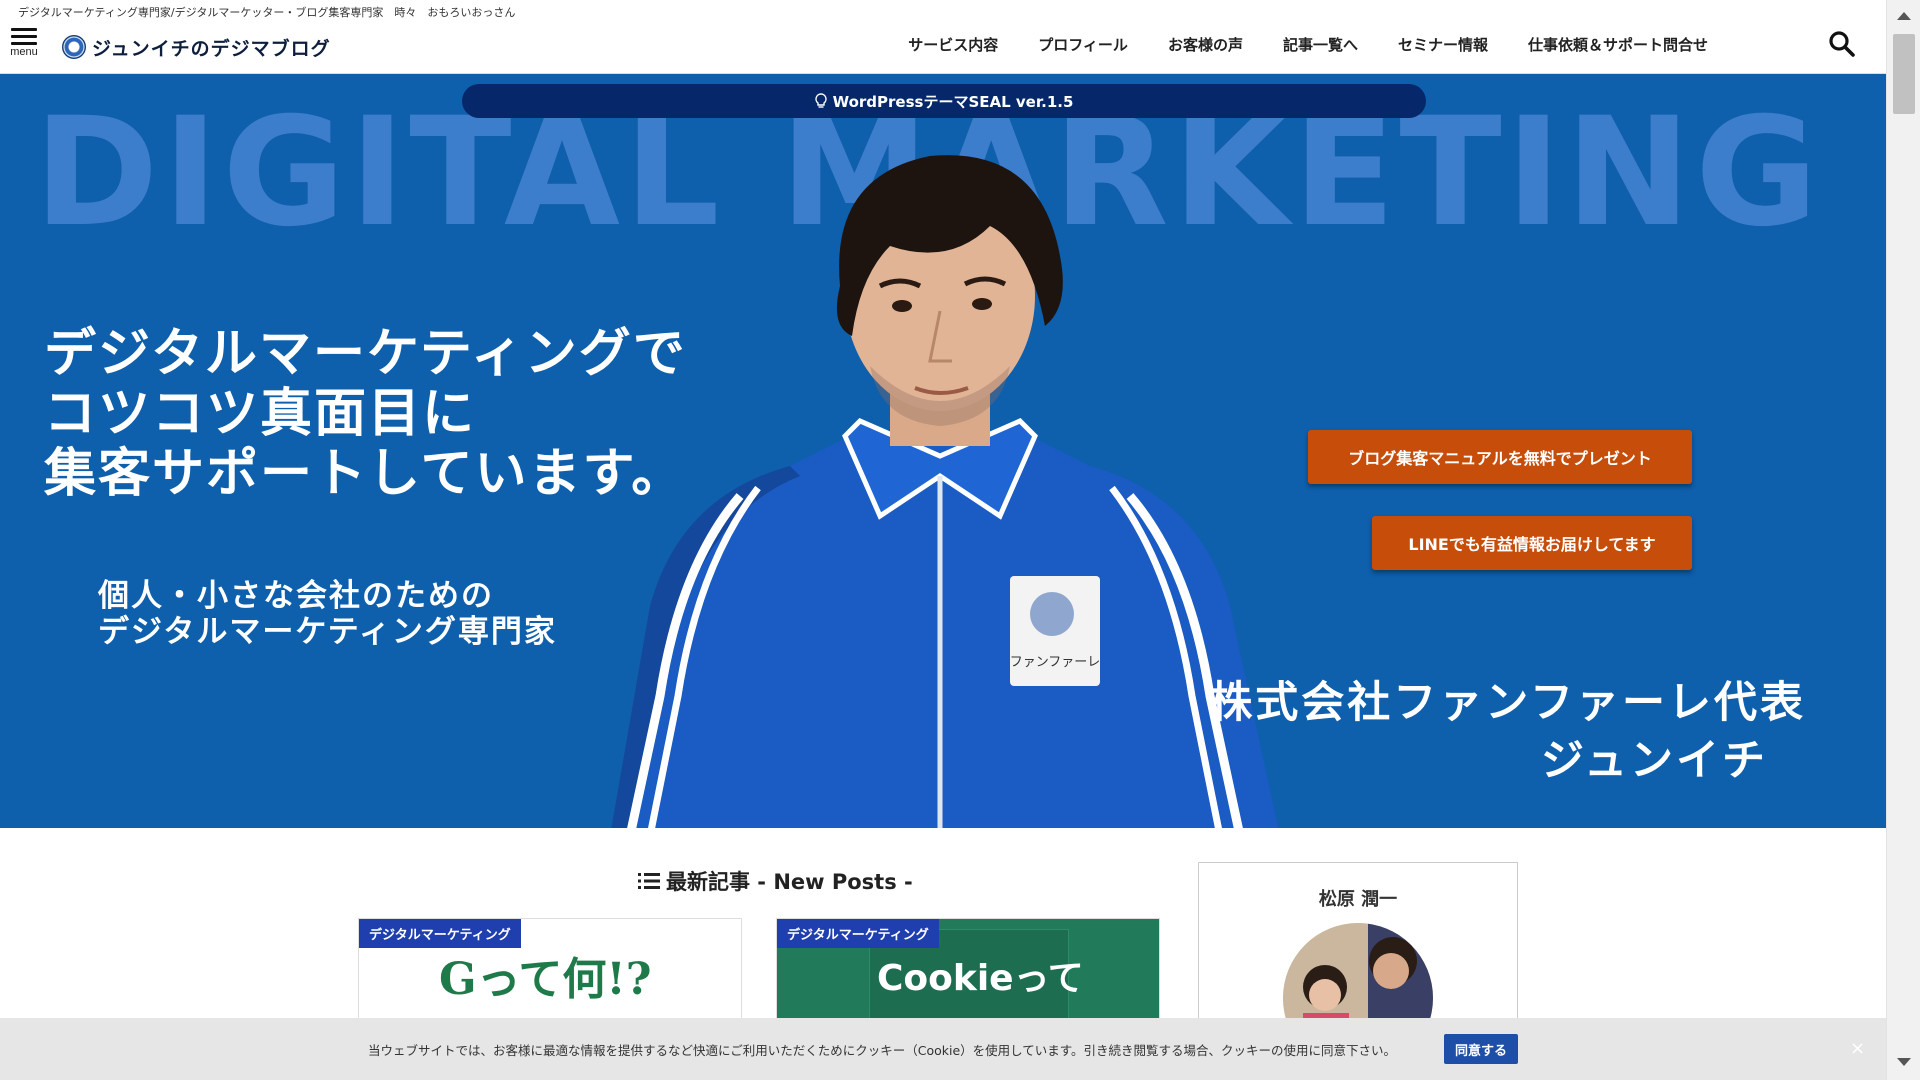  Describe the element at coordinates (1358, 899) in the screenshot. I see `profile-name: 松原 潤一` at that location.